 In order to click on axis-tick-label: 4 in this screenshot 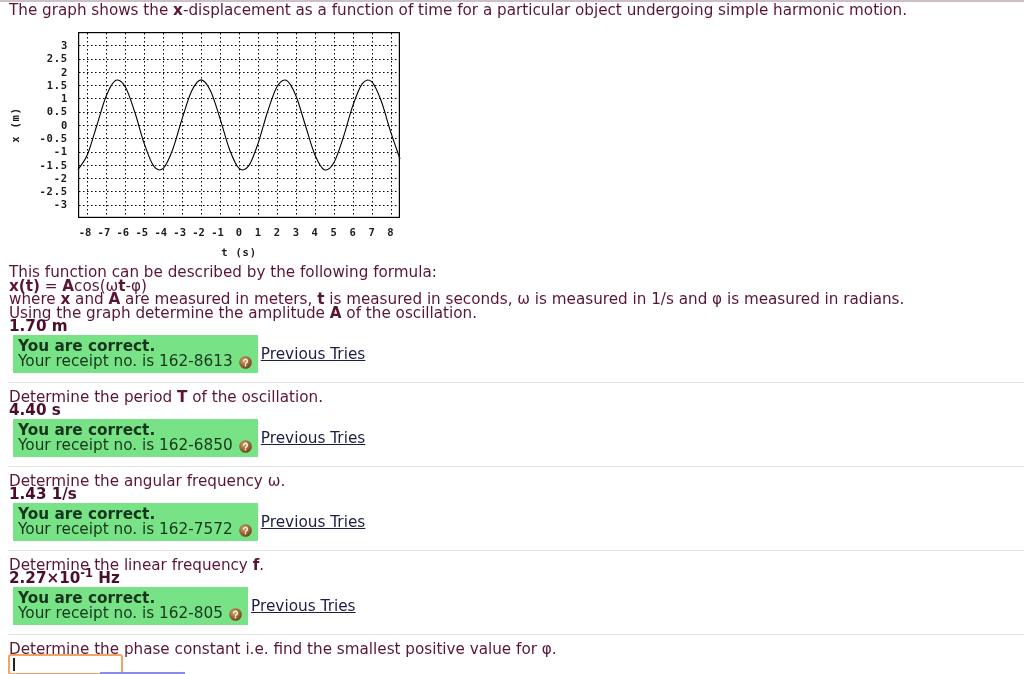, I will do `click(314, 232)`.